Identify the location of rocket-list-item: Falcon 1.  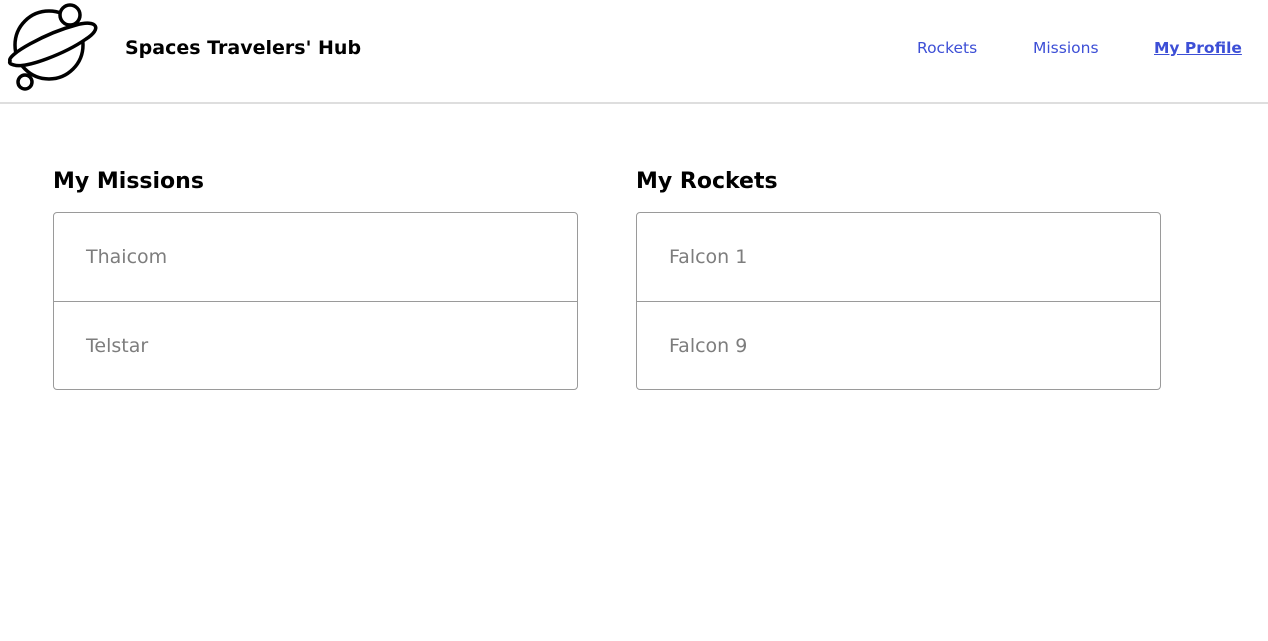
(708, 257).